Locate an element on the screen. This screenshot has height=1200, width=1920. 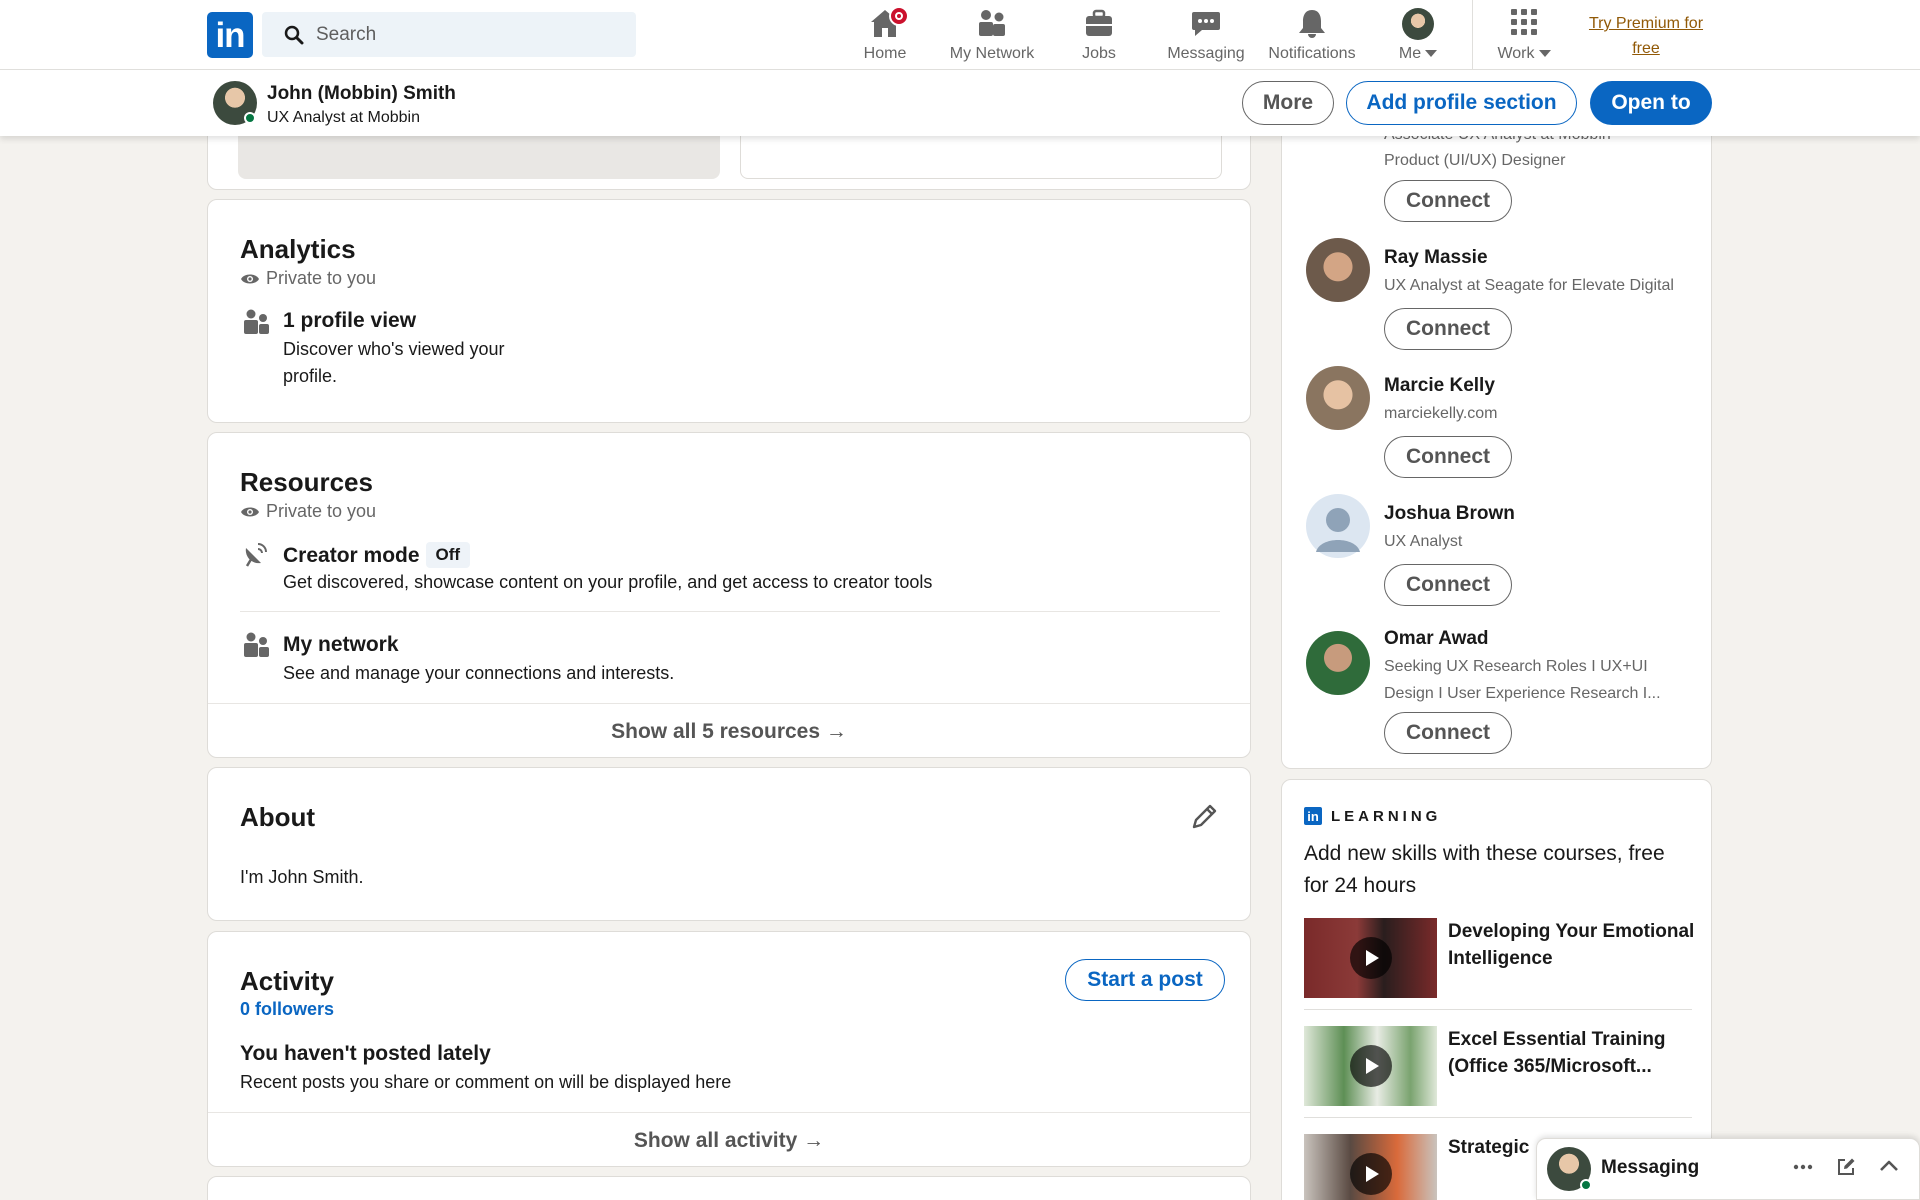
search-icon is located at coordinates (294, 35).